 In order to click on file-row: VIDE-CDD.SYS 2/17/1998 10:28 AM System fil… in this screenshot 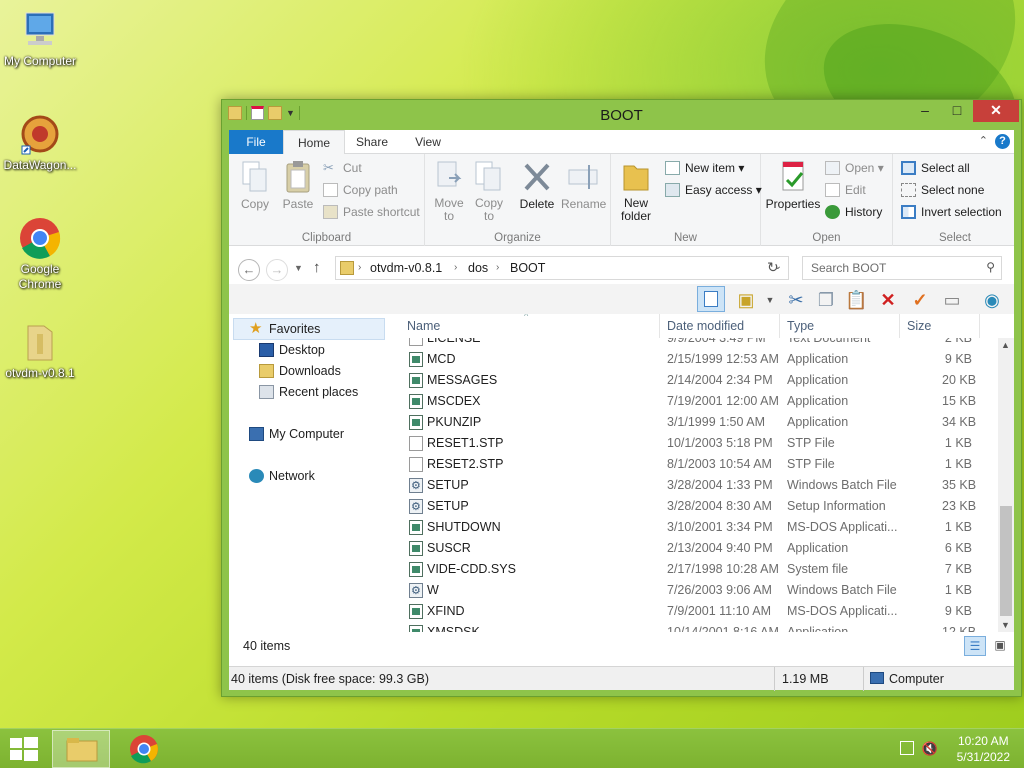, I will do `click(697, 569)`.